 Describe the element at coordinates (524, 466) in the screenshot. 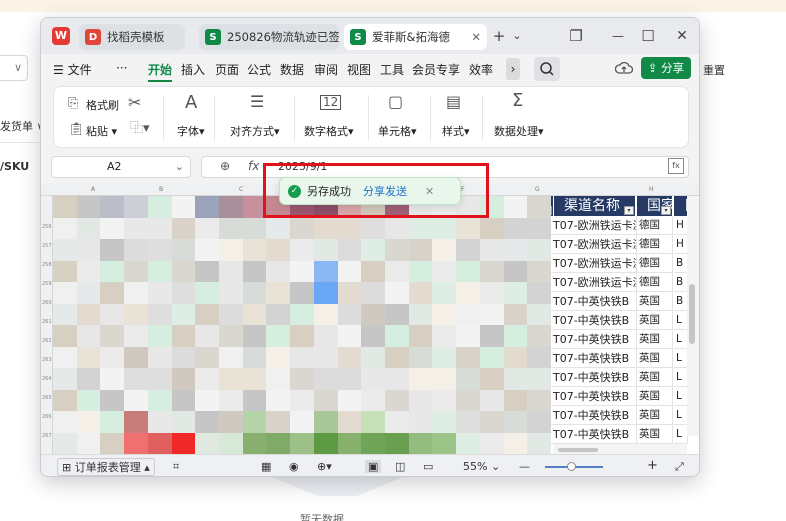

I see `zoom-out-button: —` at that location.